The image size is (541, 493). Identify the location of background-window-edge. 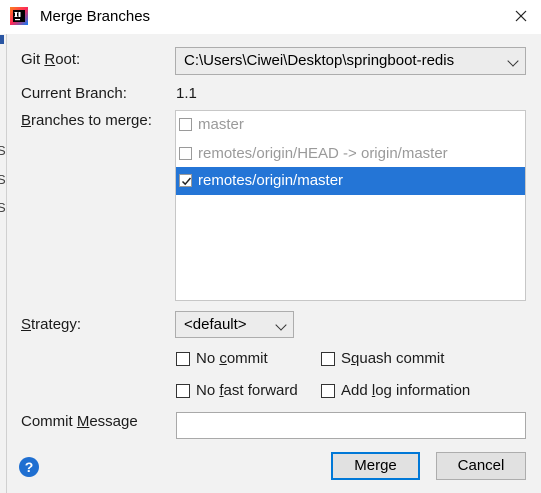
(3, 263).